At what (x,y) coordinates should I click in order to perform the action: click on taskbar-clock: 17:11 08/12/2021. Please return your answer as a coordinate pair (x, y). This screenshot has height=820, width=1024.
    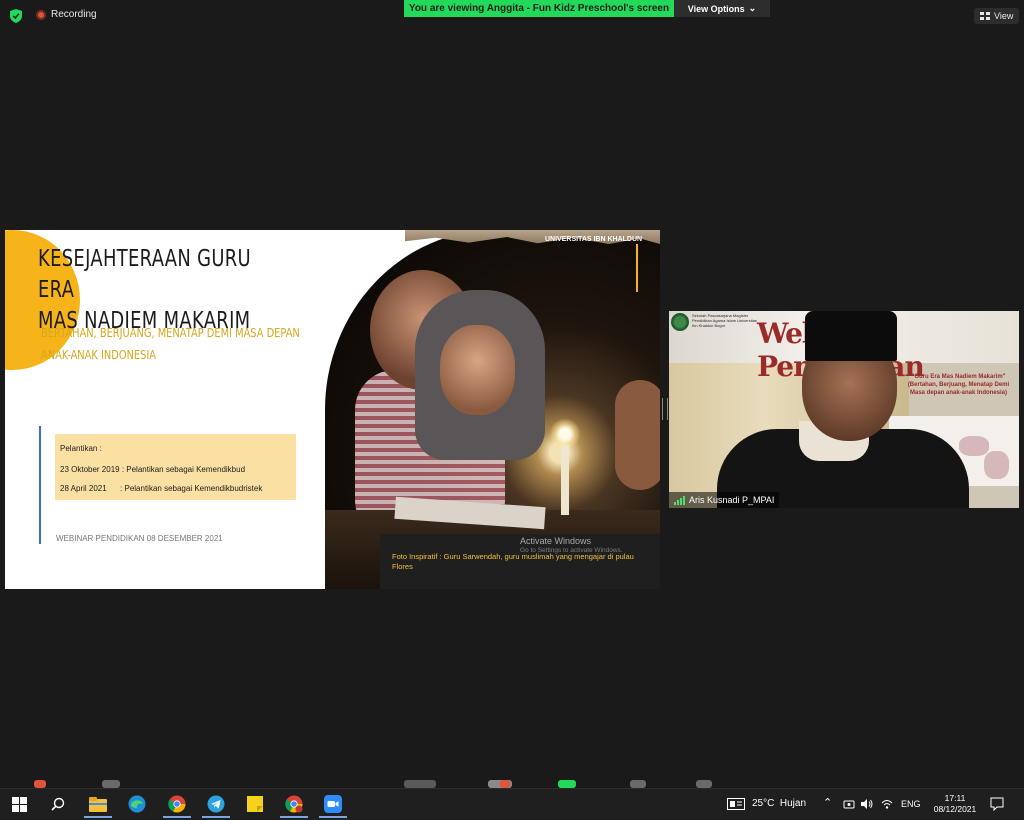
    Looking at the image, I should click on (955, 804).